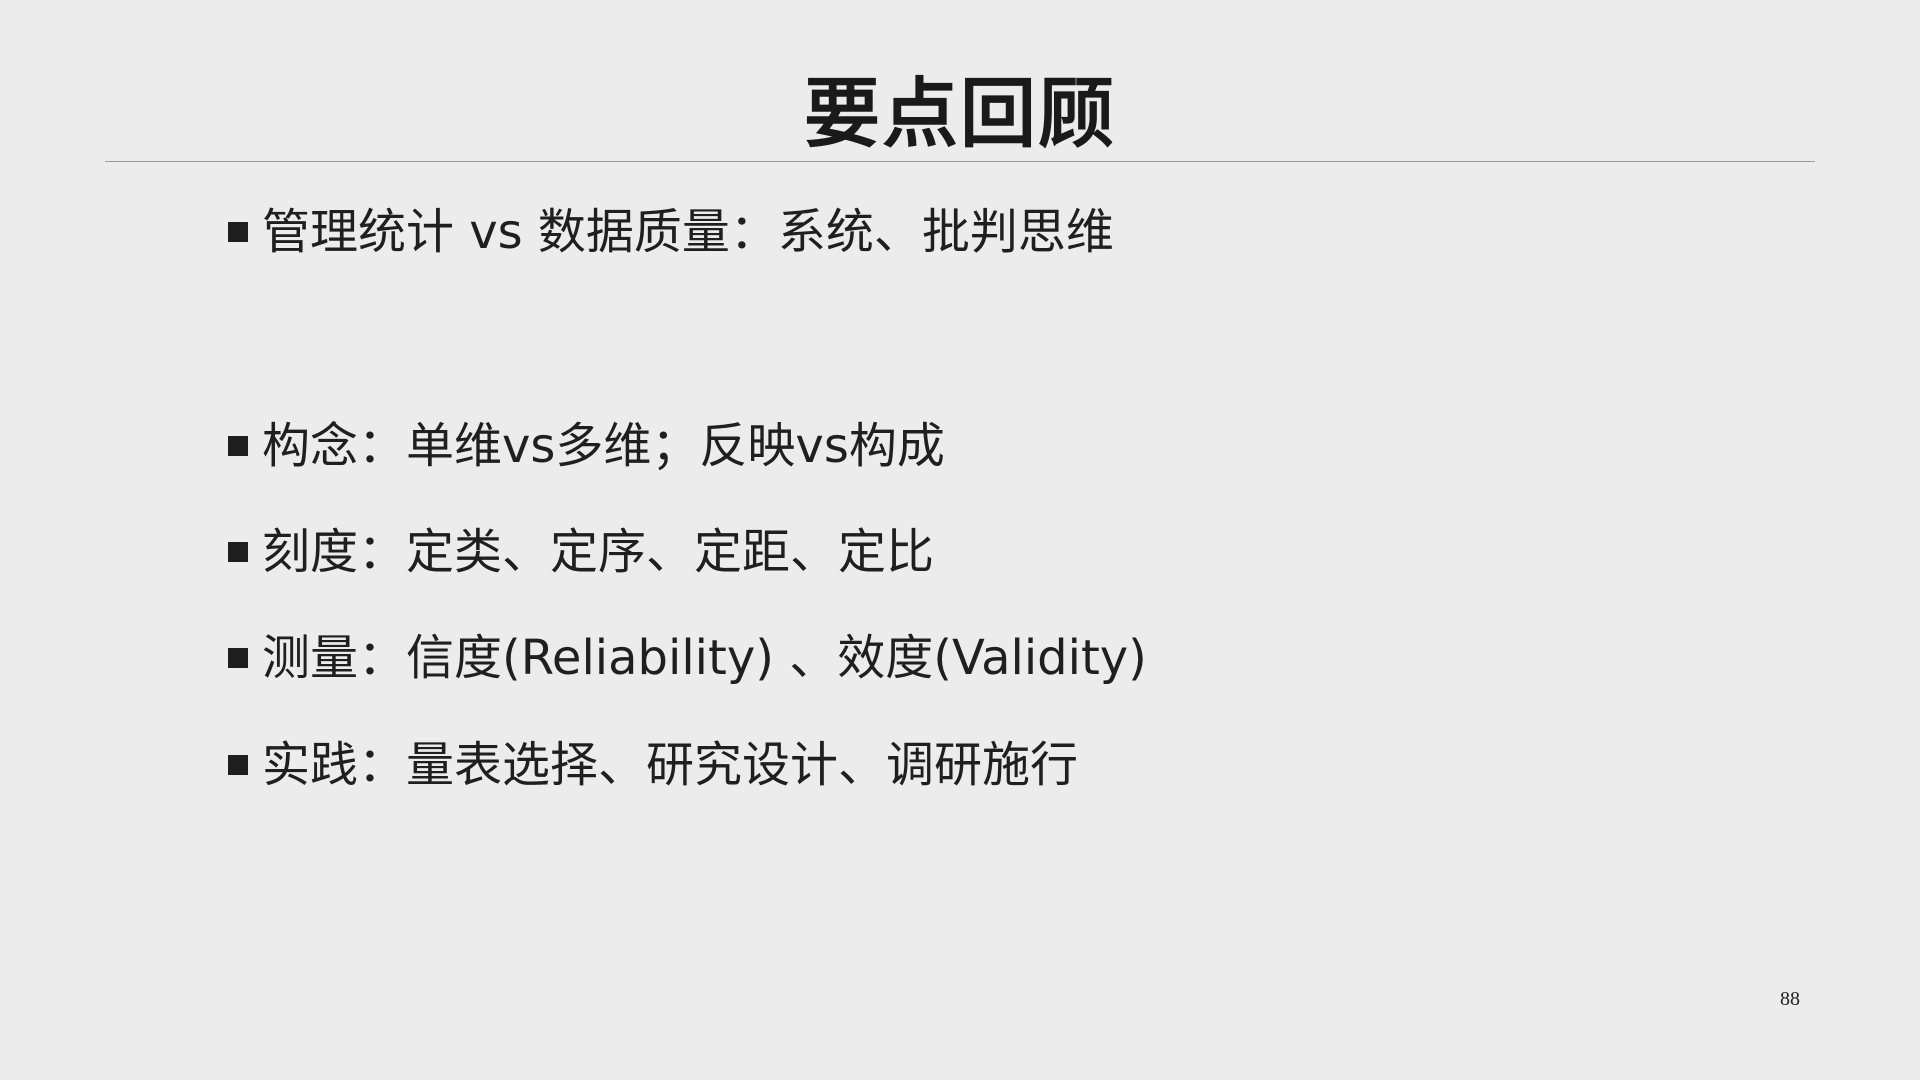 The height and width of the screenshot is (1080, 1920). Describe the element at coordinates (1790, 999) in the screenshot. I see `page-number: 88` at that location.